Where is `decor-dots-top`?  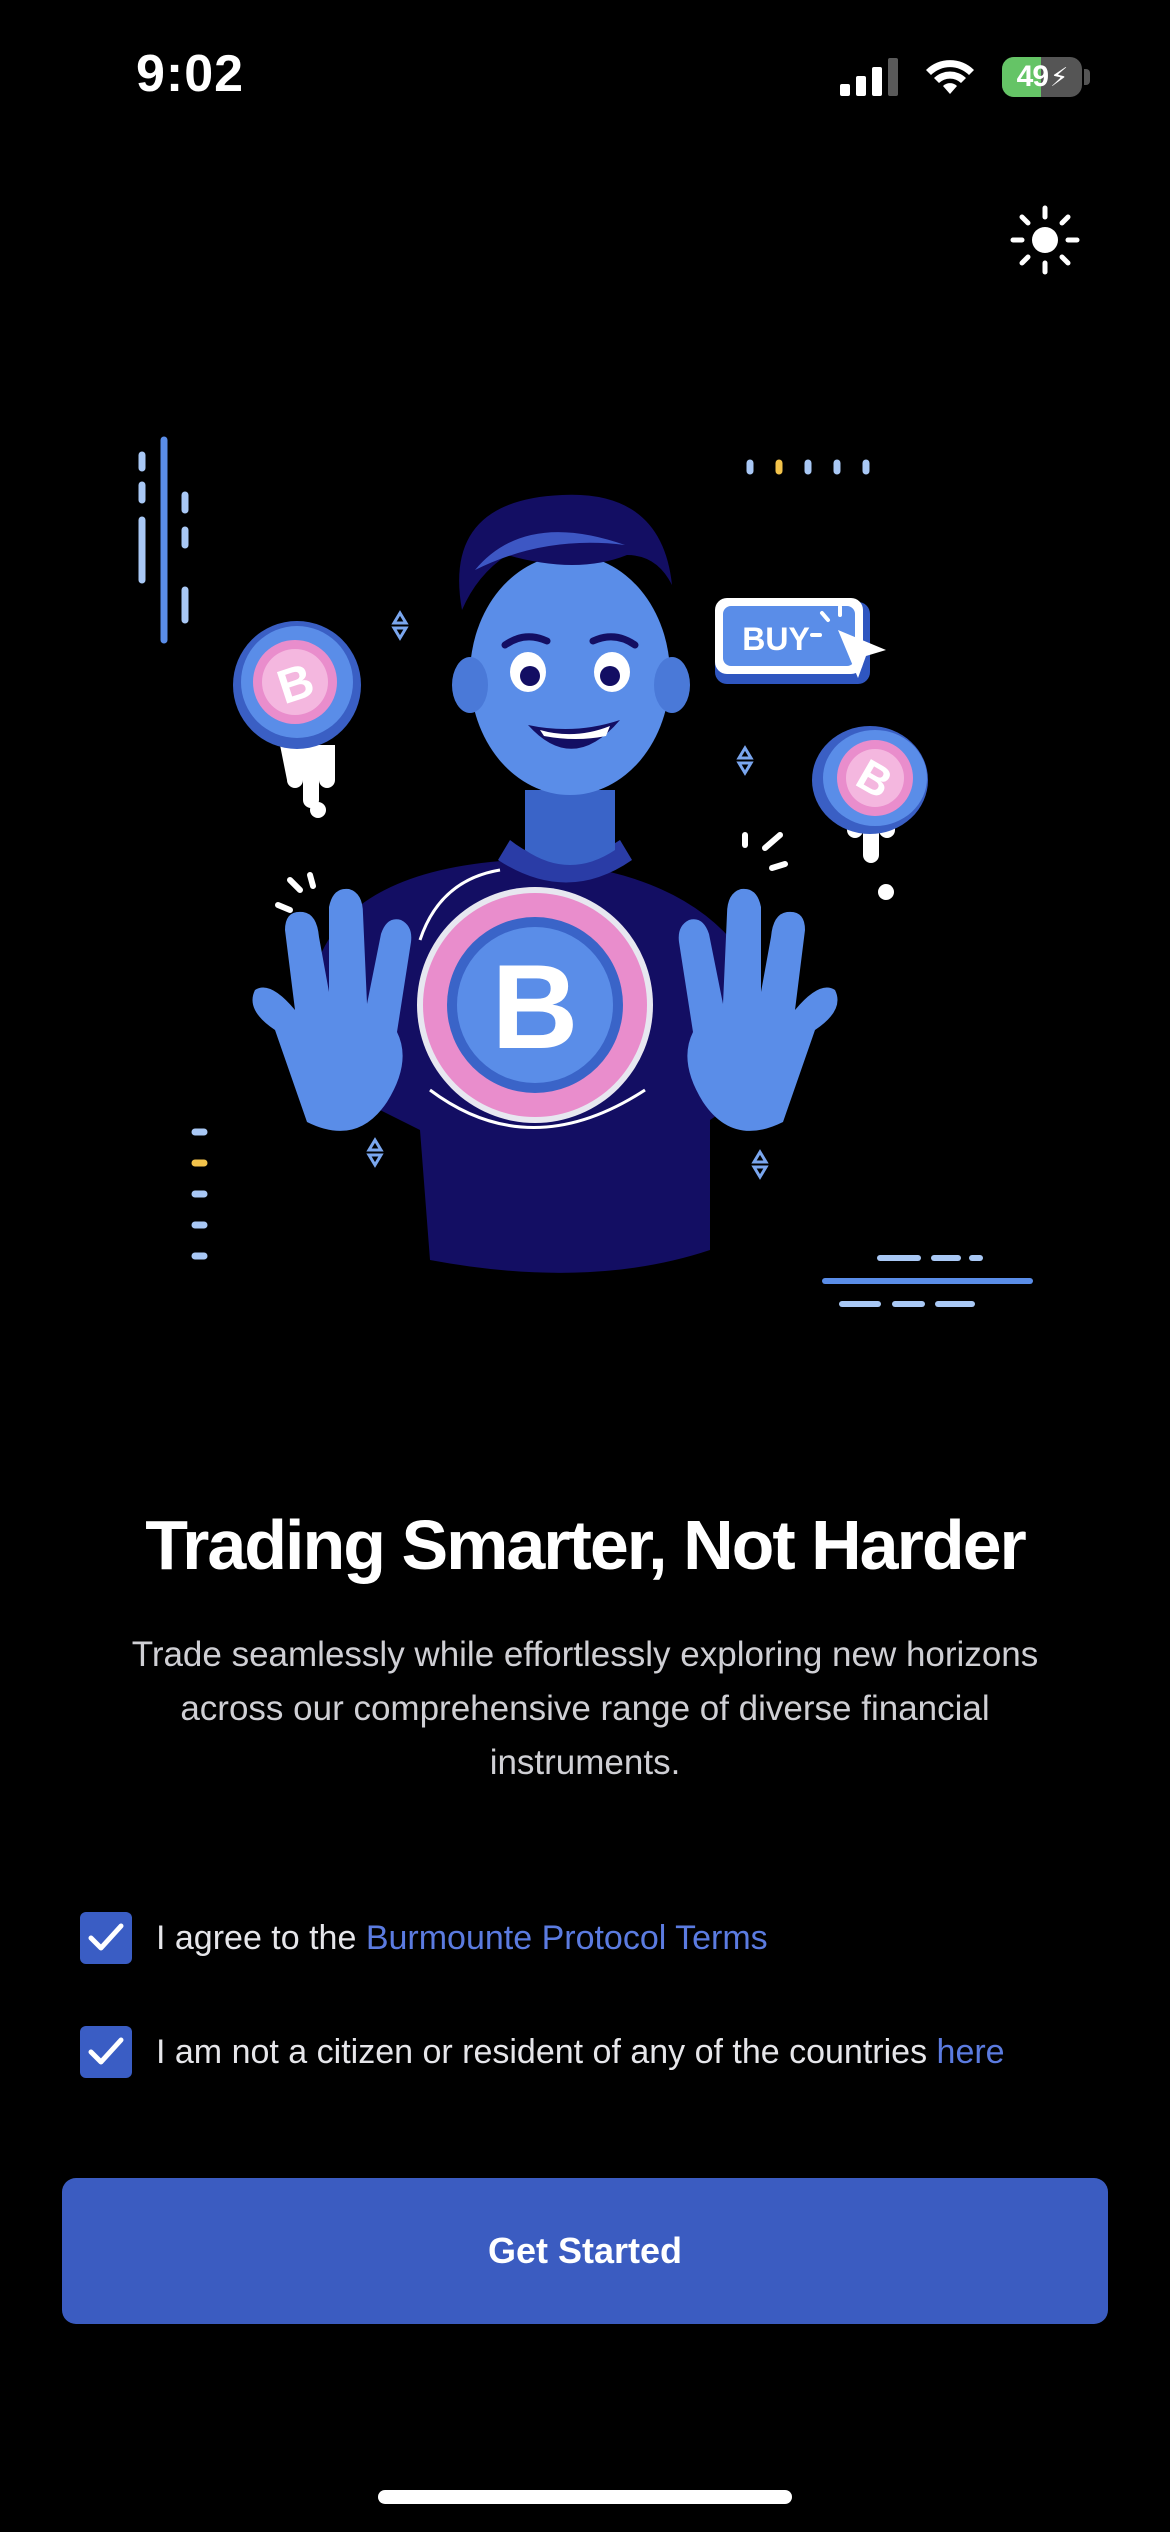
decor-dots-top is located at coordinates (808, 467).